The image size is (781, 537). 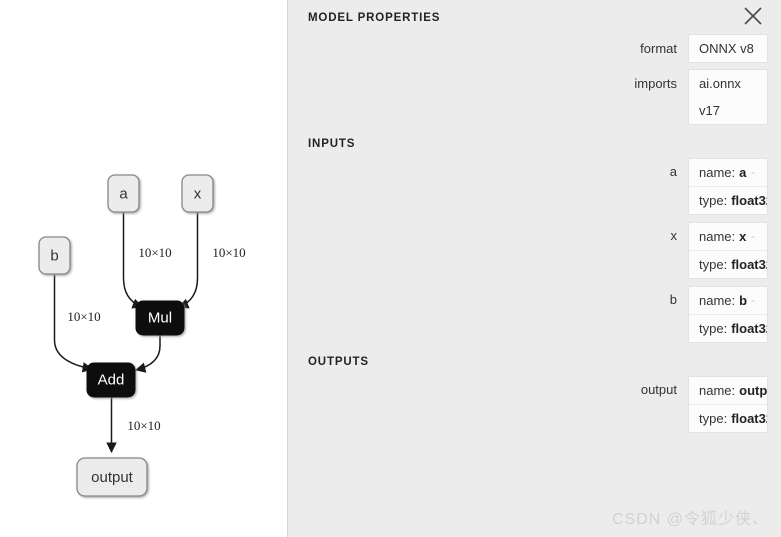 I want to click on section-title-inputs: INPUTS, so click(x=332, y=144).